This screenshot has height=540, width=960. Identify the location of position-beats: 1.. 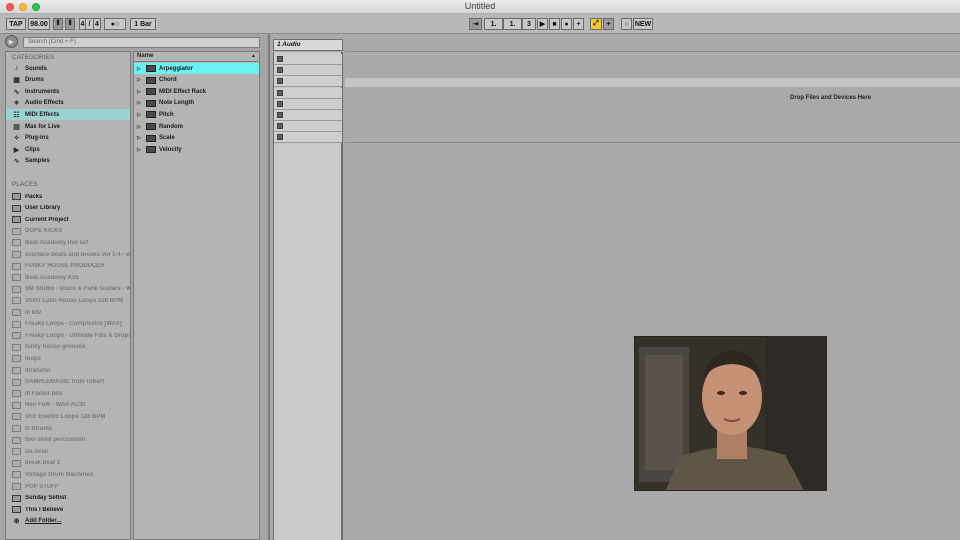
(512, 24).